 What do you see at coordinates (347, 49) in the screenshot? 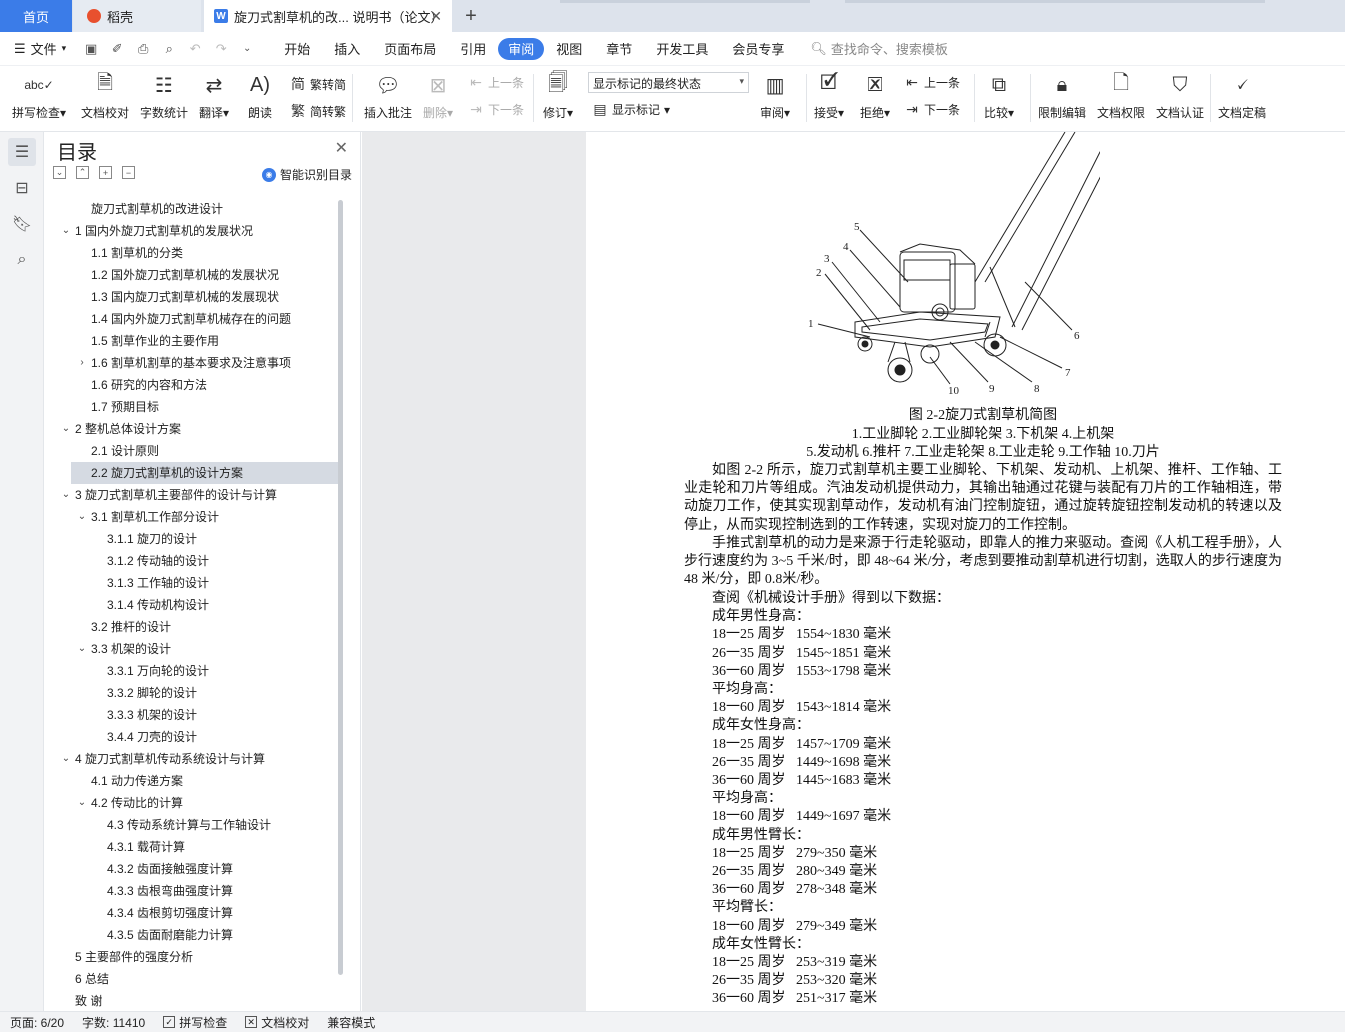
I see `menu-insert: 插入` at bounding box center [347, 49].